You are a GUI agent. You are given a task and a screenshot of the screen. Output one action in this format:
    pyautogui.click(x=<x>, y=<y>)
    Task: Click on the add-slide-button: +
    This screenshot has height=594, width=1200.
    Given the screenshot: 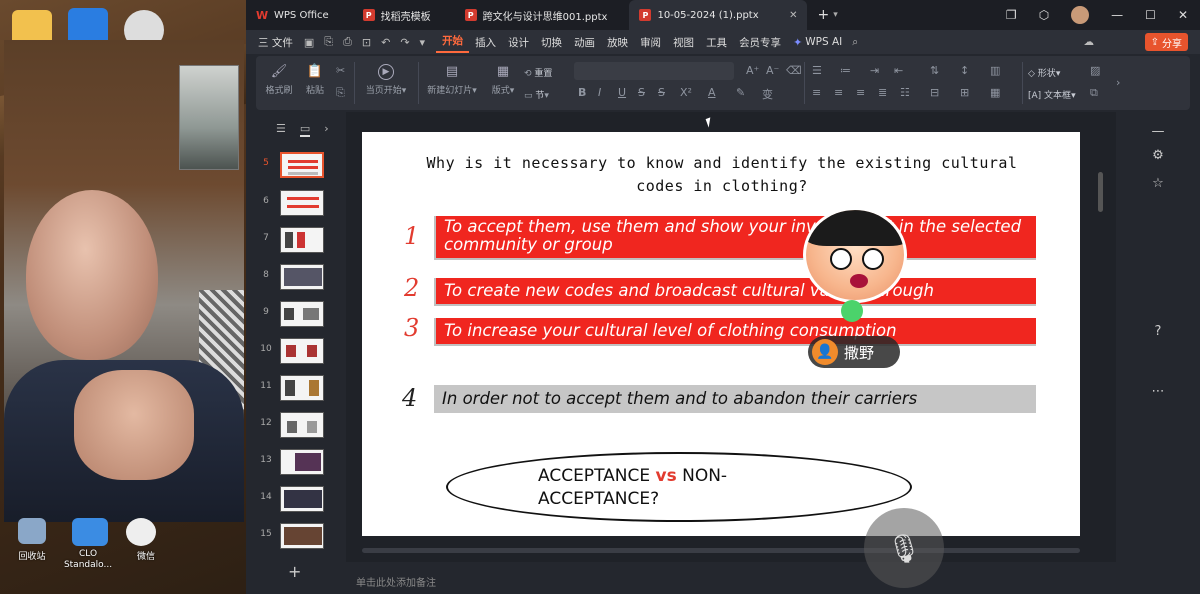 What is the action you would take?
    pyautogui.click(x=294, y=571)
    